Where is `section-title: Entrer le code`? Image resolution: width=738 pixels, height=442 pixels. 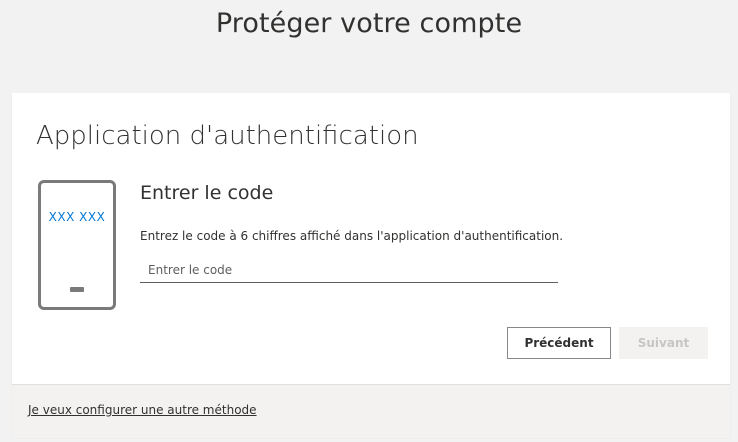 section-title: Entrer le code is located at coordinates (207, 193).